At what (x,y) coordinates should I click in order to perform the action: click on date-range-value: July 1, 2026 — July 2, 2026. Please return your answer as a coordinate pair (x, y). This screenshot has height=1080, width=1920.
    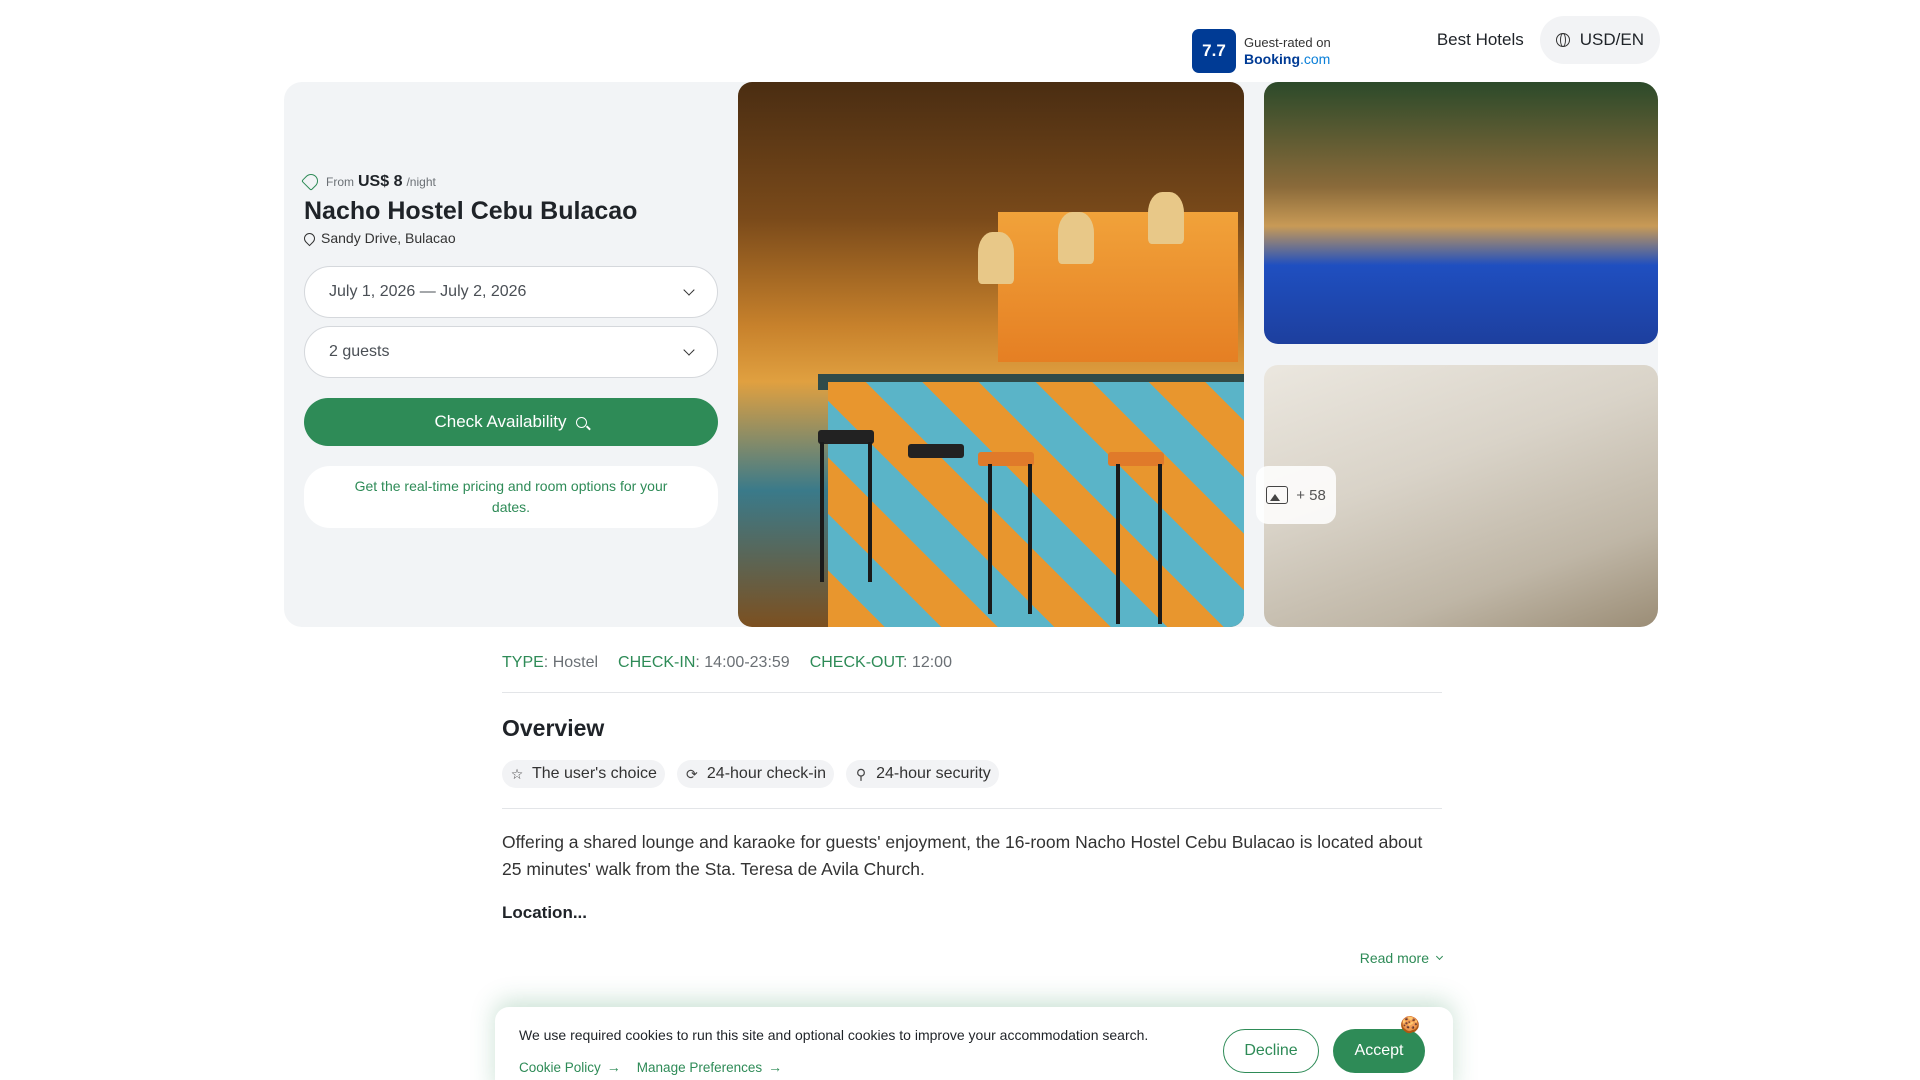
    Looking at the image, I should click on (428, 291).